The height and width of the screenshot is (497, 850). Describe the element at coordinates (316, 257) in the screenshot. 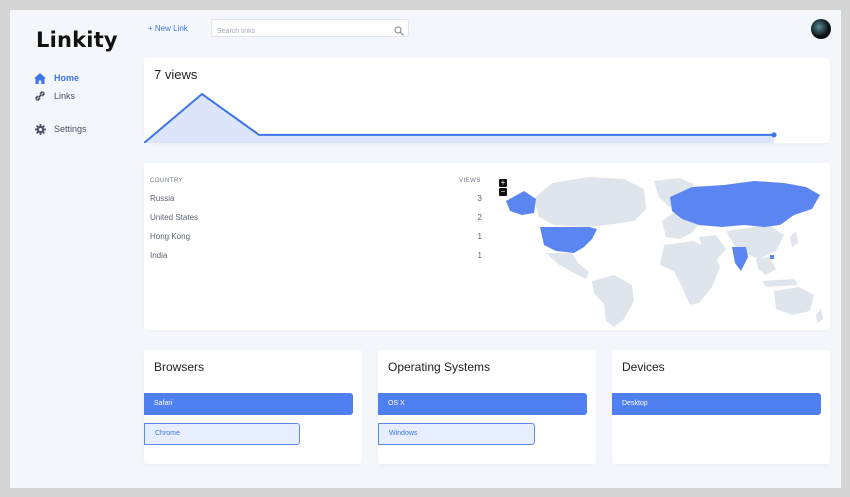

I see `table-row: India 1` at that location.